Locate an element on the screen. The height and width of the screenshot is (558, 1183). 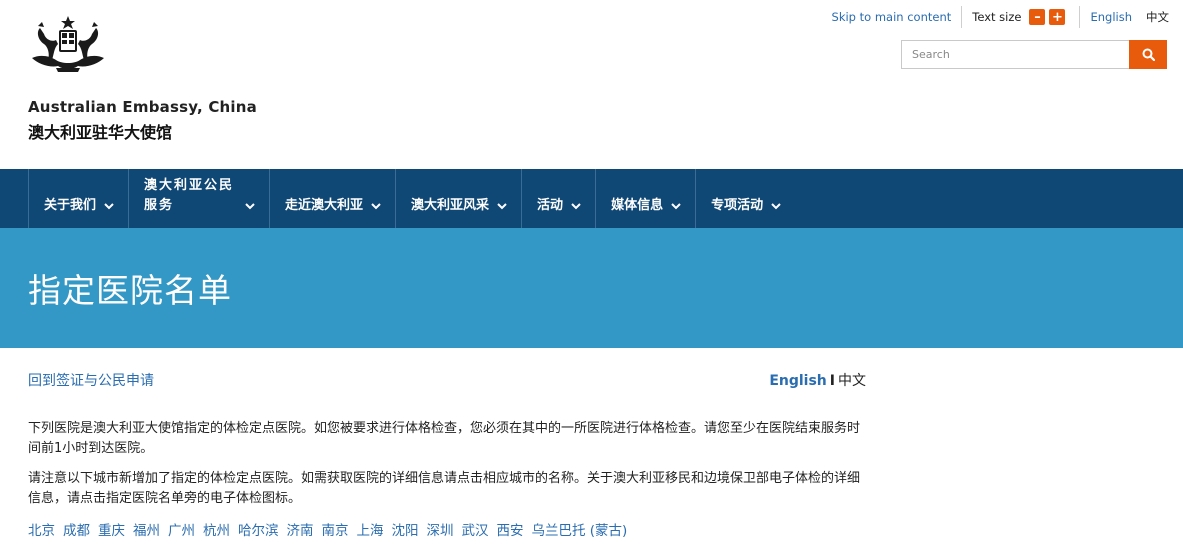
search-icon is located at coordinates (1148, 54).